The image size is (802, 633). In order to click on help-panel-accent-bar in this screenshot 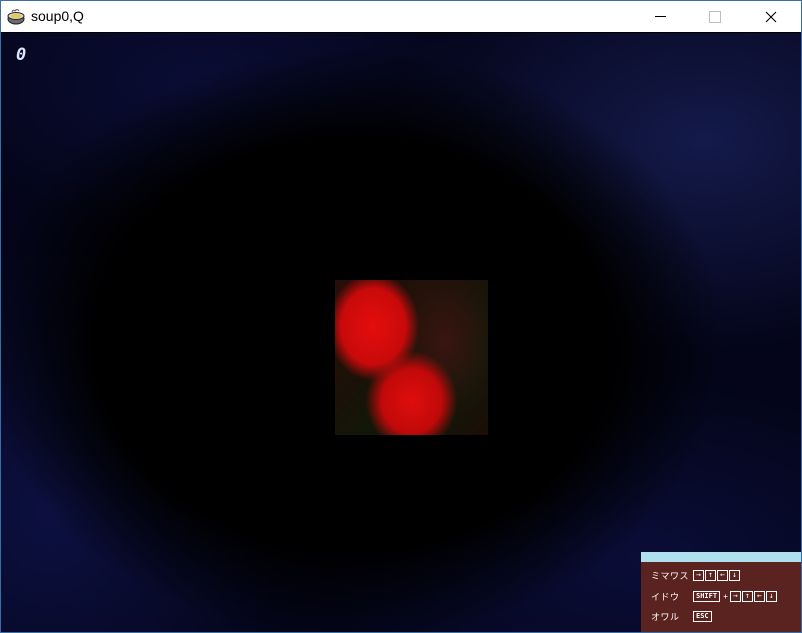, I will do `click(721, 557)`.